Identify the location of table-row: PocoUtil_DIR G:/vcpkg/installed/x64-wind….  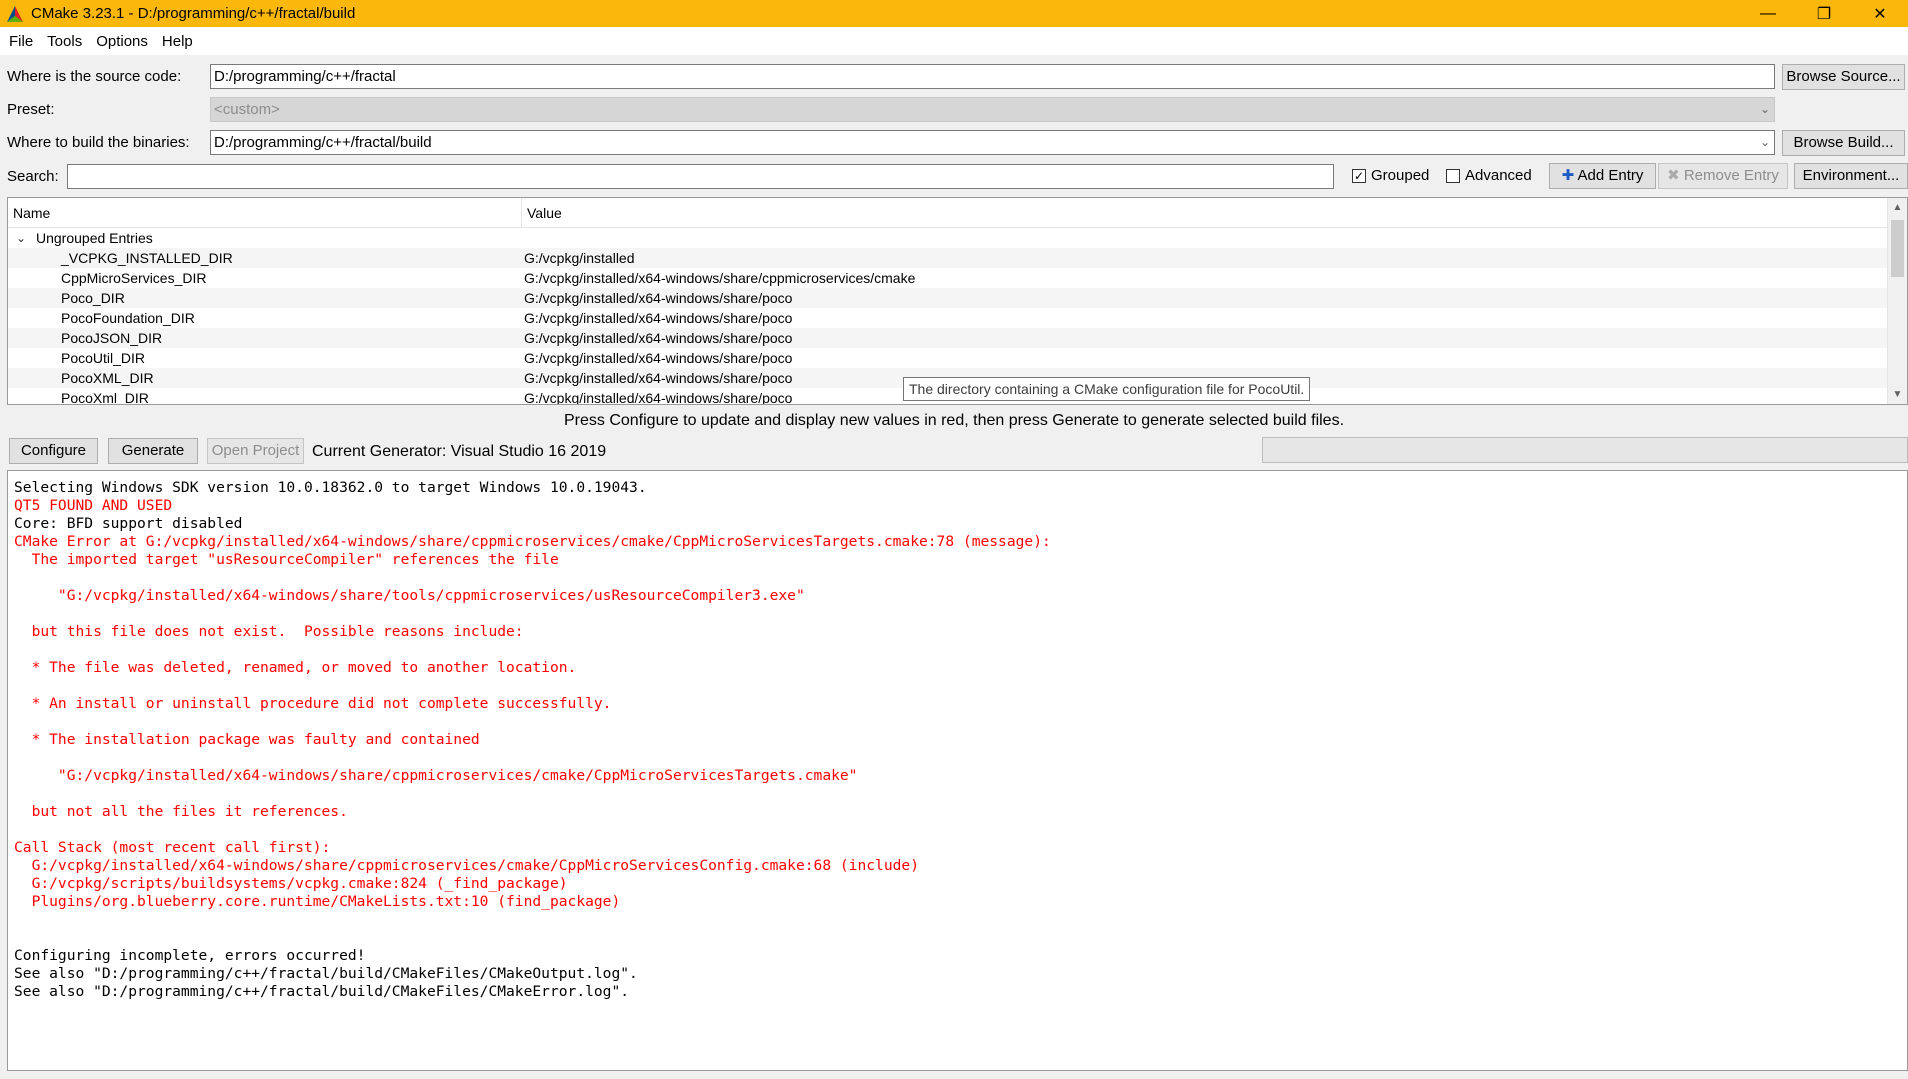
(948, 358).